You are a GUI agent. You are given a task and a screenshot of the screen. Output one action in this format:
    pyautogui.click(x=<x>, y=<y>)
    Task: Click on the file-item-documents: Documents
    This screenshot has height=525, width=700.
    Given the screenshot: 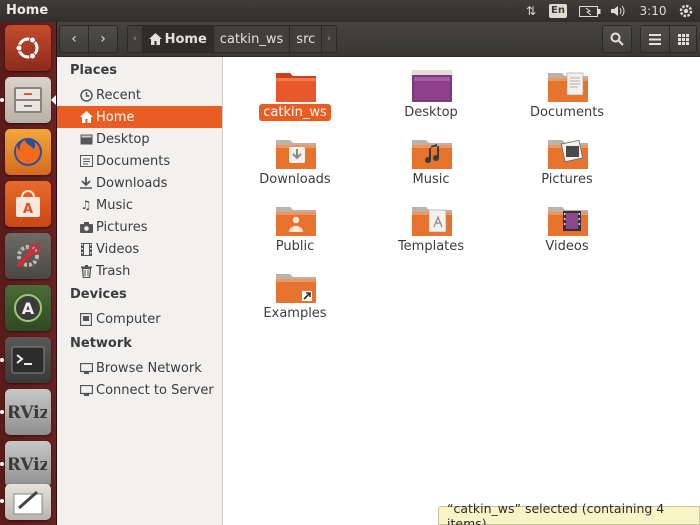 What is the action you would take?
    pyautogui.click(x=567, y=88)
    